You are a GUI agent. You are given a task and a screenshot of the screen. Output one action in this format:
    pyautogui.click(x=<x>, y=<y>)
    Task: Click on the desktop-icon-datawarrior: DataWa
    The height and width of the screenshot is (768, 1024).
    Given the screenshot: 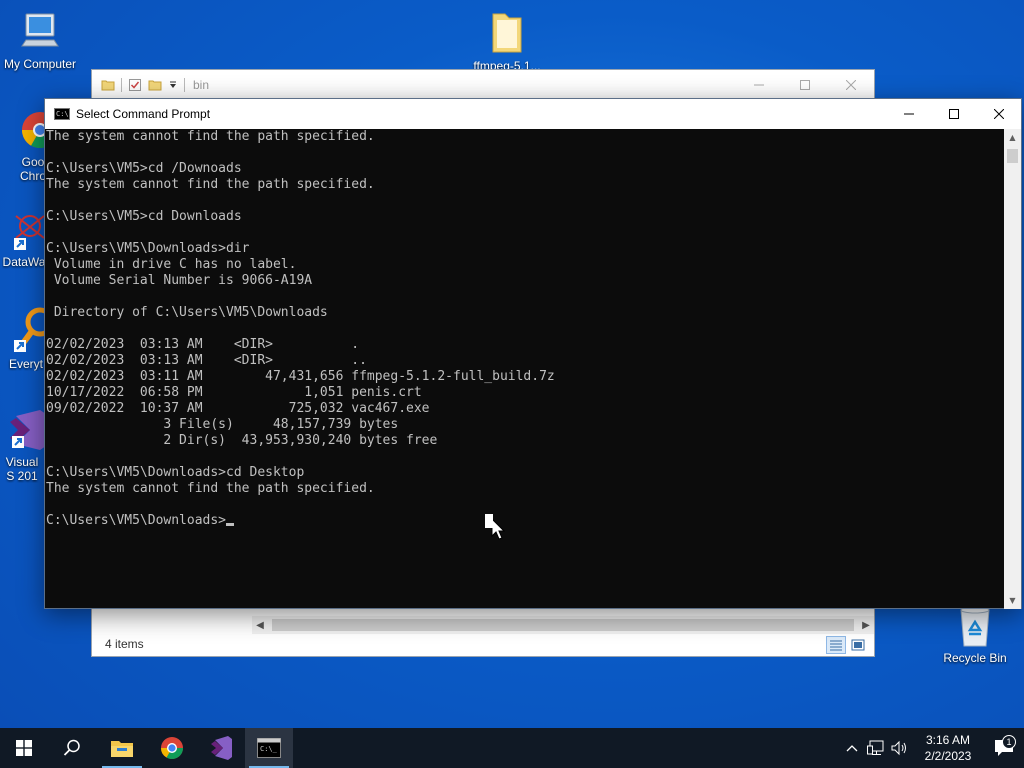 What is the action you would take?
    pyautogui.click(x=24, y=238)
    